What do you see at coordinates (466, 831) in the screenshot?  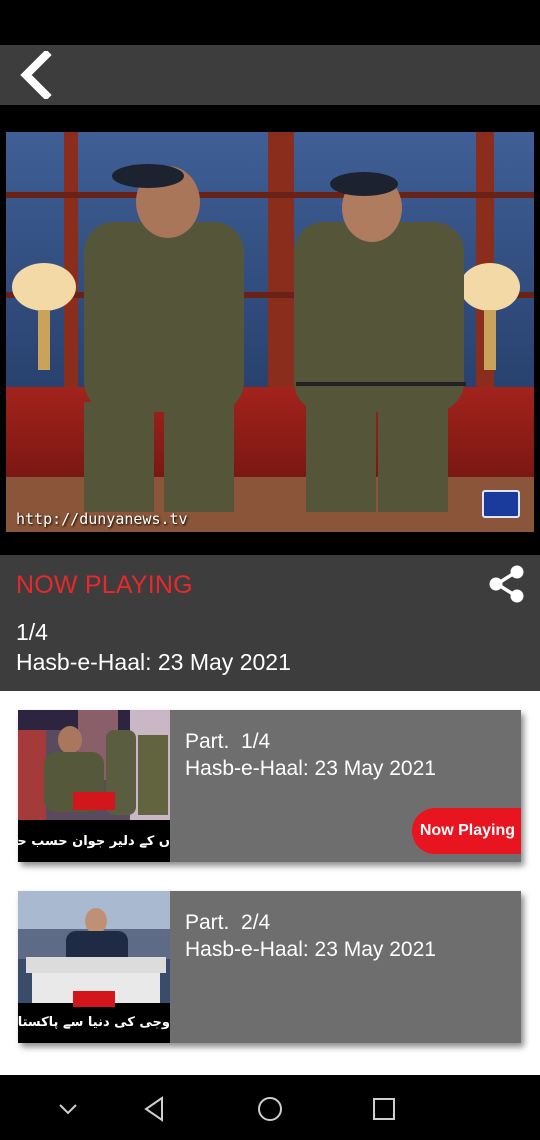 I see `now-playing-badge: Now Playing` at bounding box center [466, 831].